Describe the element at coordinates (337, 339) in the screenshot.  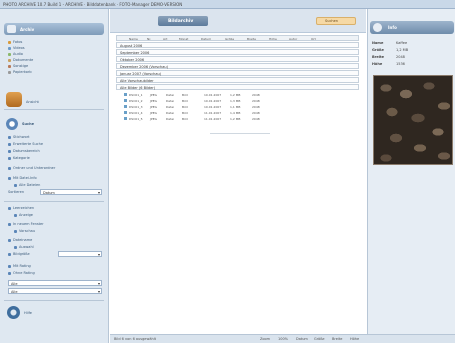
I see `status-item: Breite` at that location.